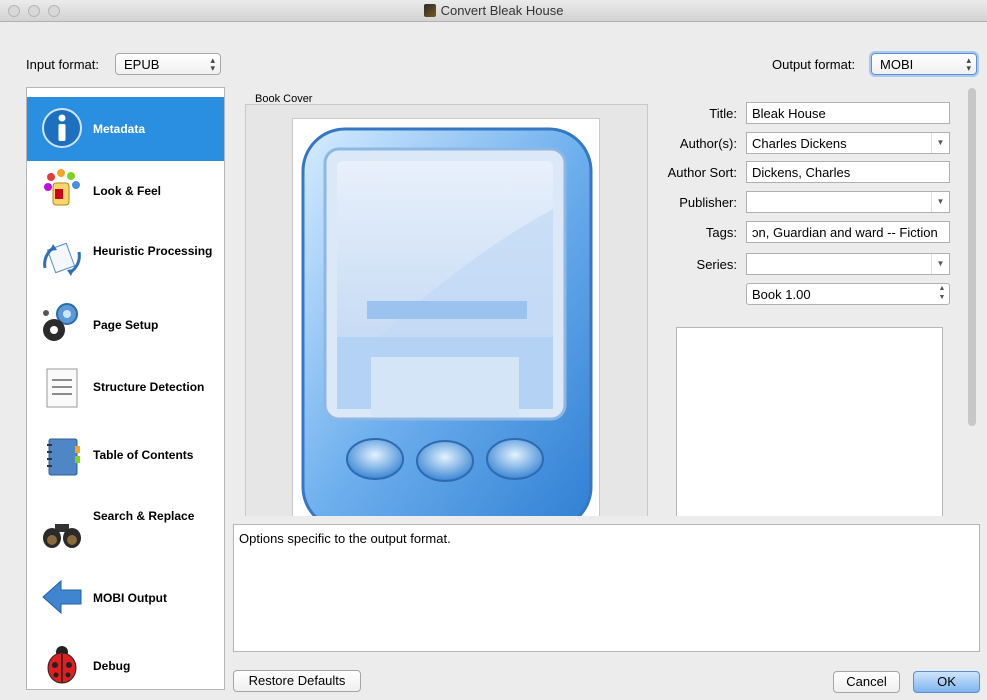 The height and width of the screenshot is (700, 987). I want to click on sidebar-item-label: Debug, so click(112, 666).